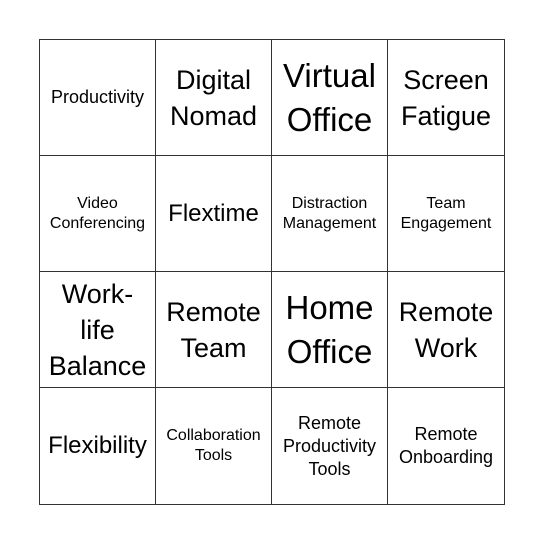 The height and width of the screenshot is (544, 544). I want to click on cell-text: Virtual, so click(329, 75).